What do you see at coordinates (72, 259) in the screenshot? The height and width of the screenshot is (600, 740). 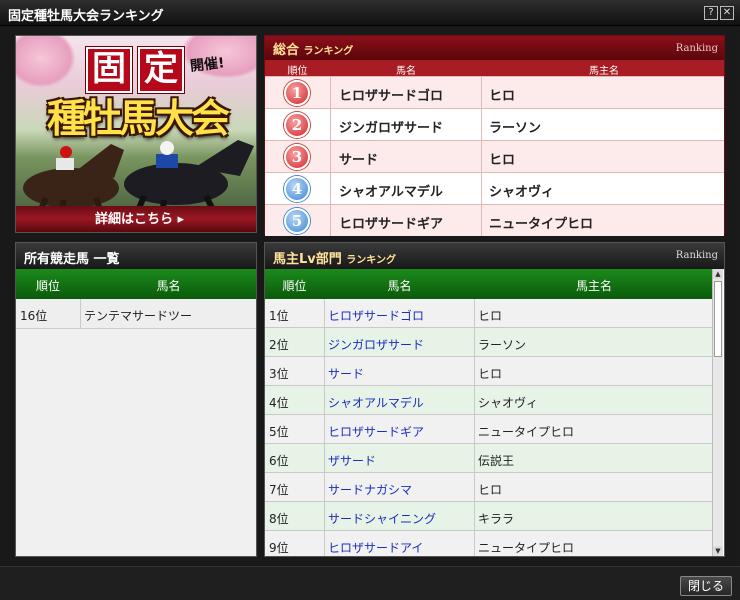 I see `owned-horses-title: 所有競走馬 一覧` at bounding box center [72, 259].